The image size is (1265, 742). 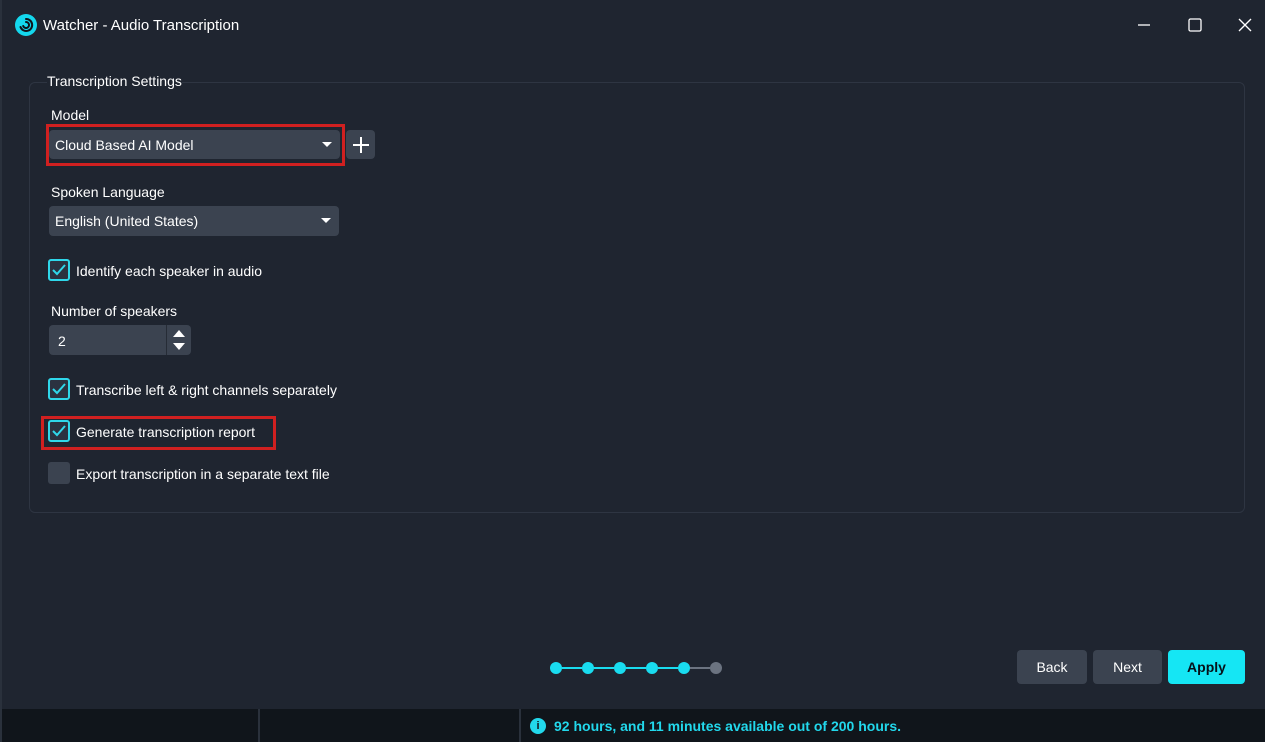 I want to click on minimize-icon, so click(x=1144, y=25).